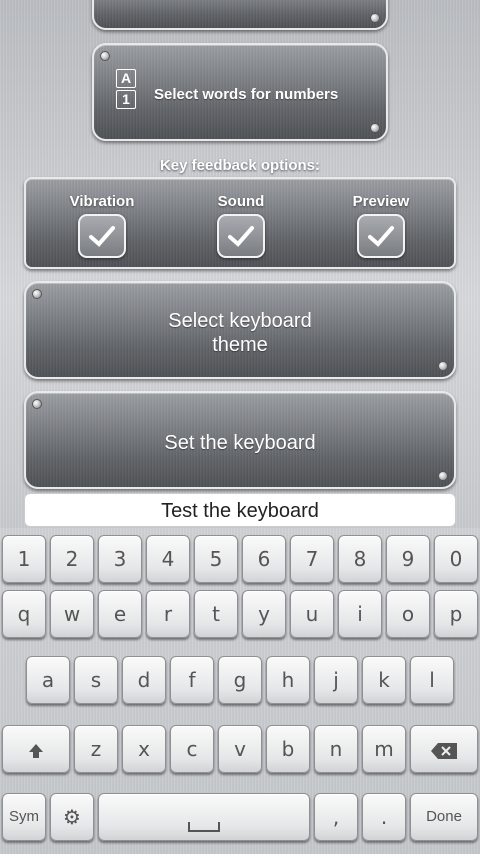 The height and width of the screenshot is (854, 480). I want to click on set-keyboard-label: Set the keyboard, so click(240, 443).